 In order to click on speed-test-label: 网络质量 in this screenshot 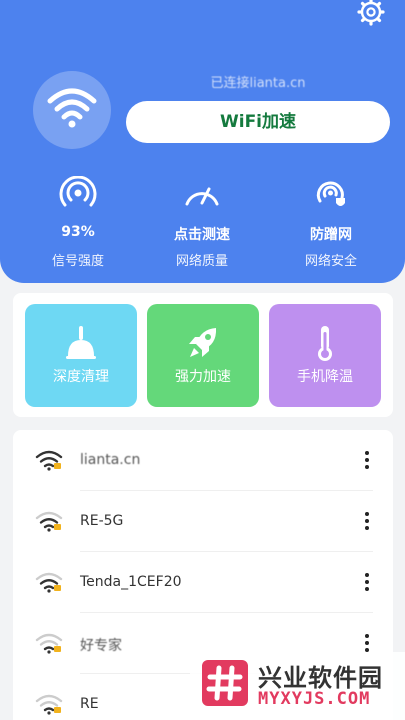, I will do `click(201, 261)`.